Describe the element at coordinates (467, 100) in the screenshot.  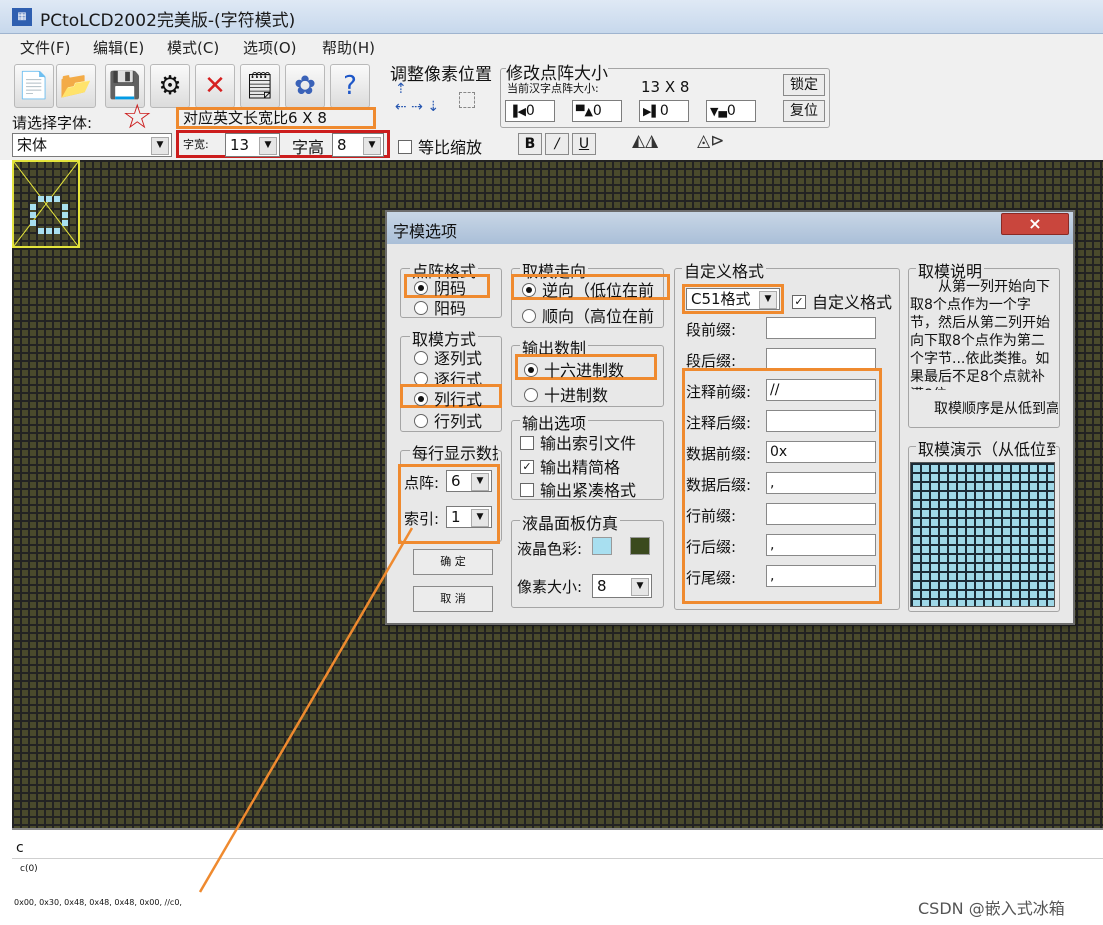
I see `pixel-center-icon` at that location.